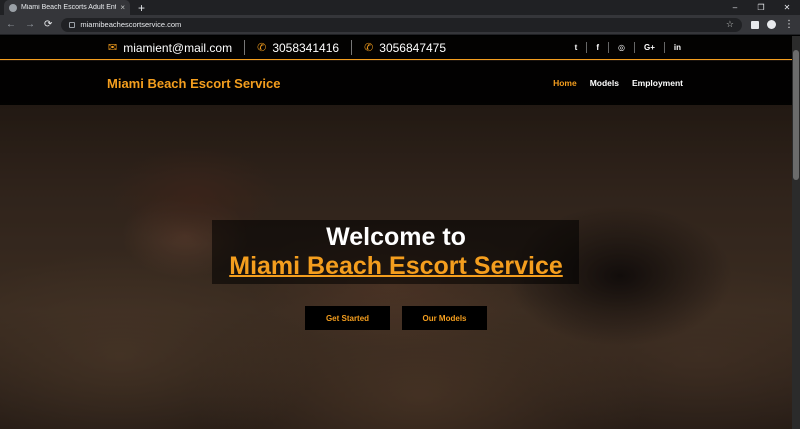 The image size is (800, 429). What do you see at coordinates (787, 7) in the screenshot?
I see `close-window-button: ✕` at bounding box center [787, 7].